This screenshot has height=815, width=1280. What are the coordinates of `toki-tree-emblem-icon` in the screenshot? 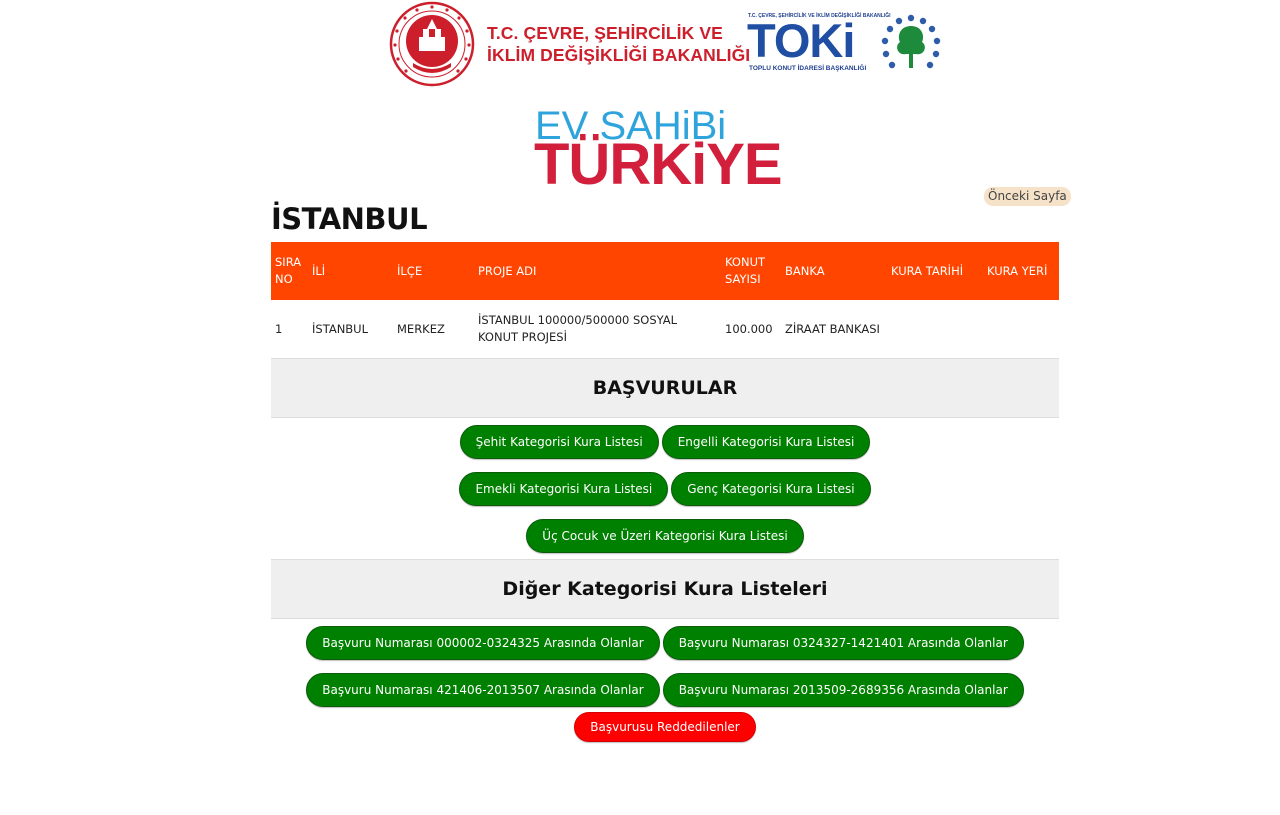 It's located at (911, 41).